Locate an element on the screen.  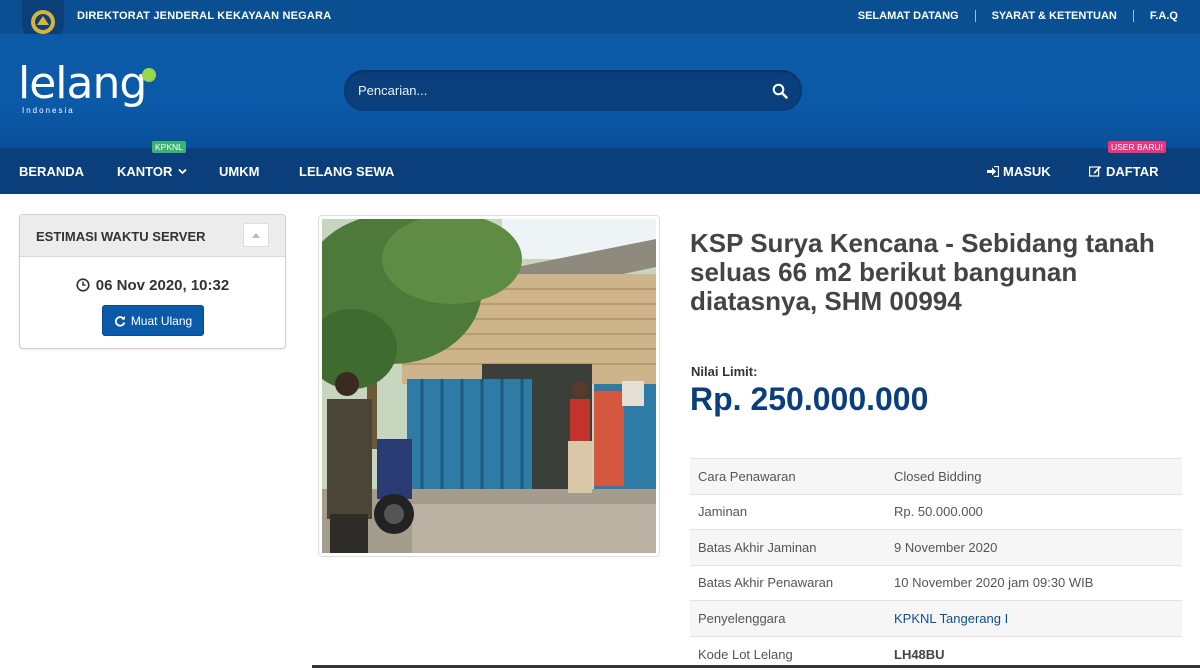
organizer-cell: KPKNL Tangerang I is located at coordinates (1034, 618).